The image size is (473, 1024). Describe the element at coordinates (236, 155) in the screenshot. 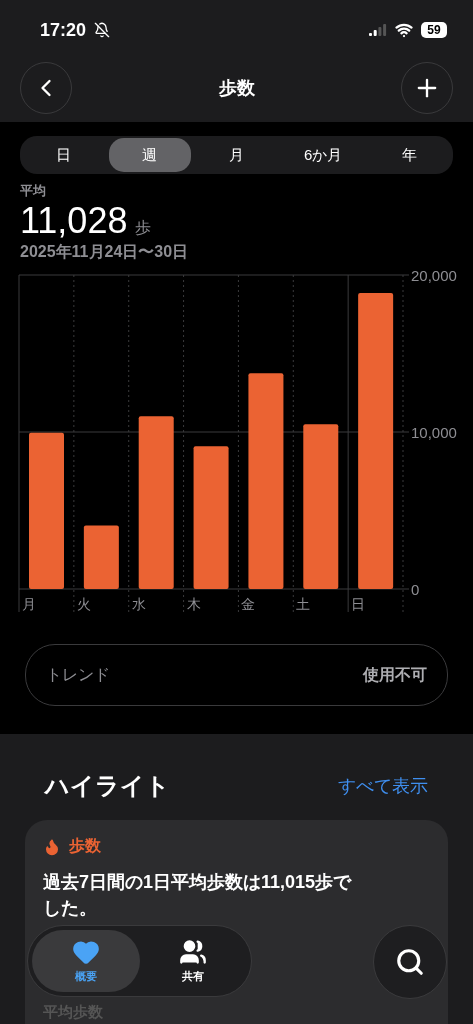

I see `range-tab: 月` at that location.